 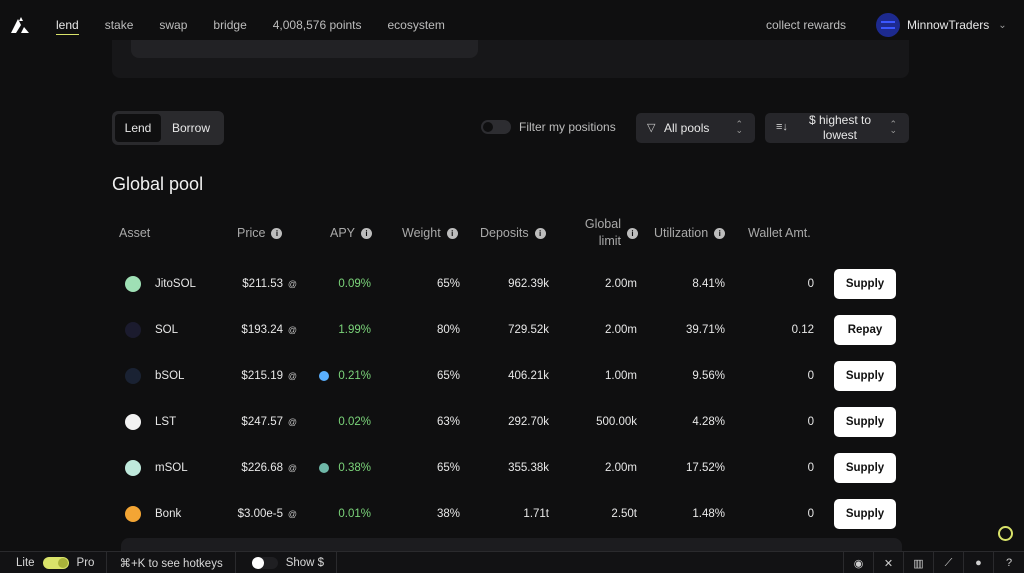 What do you see at coordinates (305, 562) in the screenshot?
I see `show-label: Show $` at bounding box center [305, 562].